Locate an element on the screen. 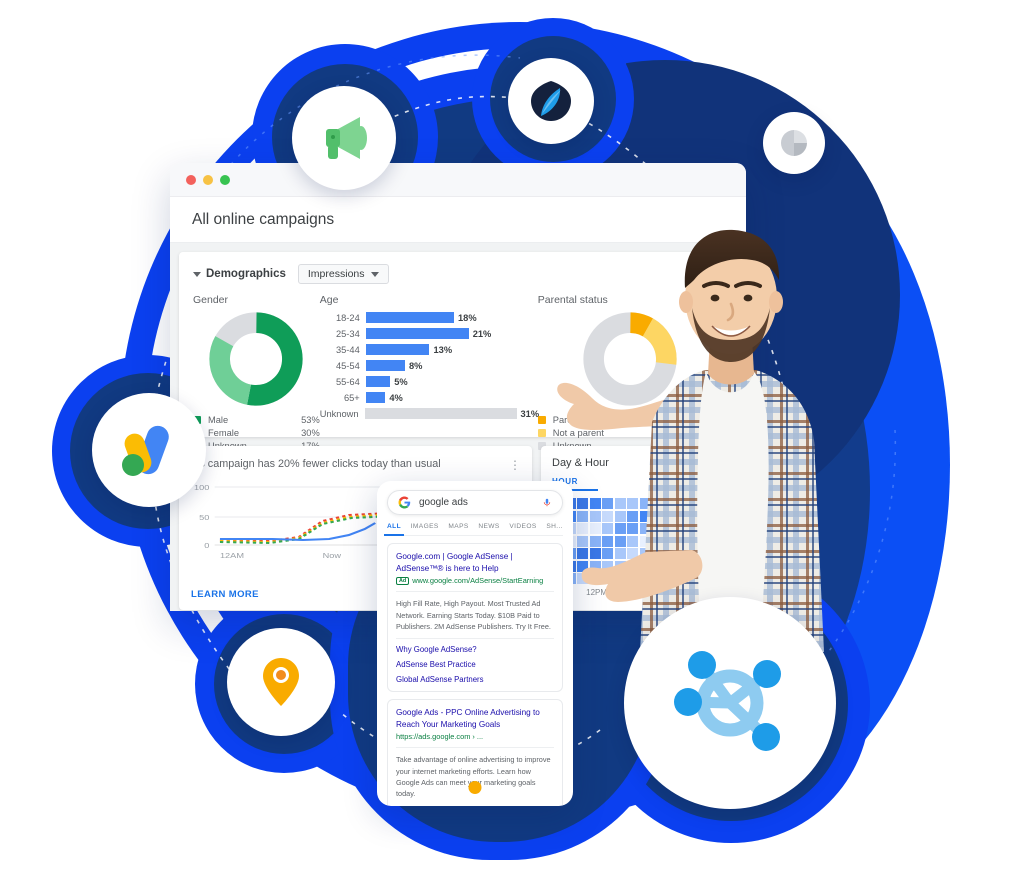 Image resolution: width=1025 pixels, height=890 pixels. age-bar-track: 4% is located at coordinates (451, 398).